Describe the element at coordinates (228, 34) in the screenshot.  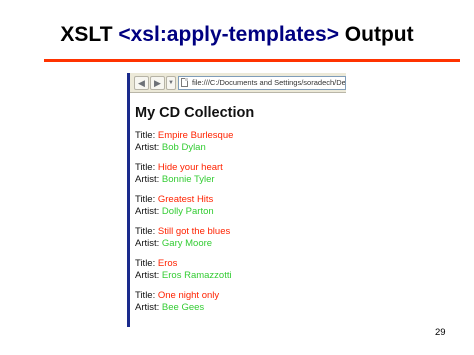
I see `slide-title-tag: <xsl:apply-templates>` at that location.